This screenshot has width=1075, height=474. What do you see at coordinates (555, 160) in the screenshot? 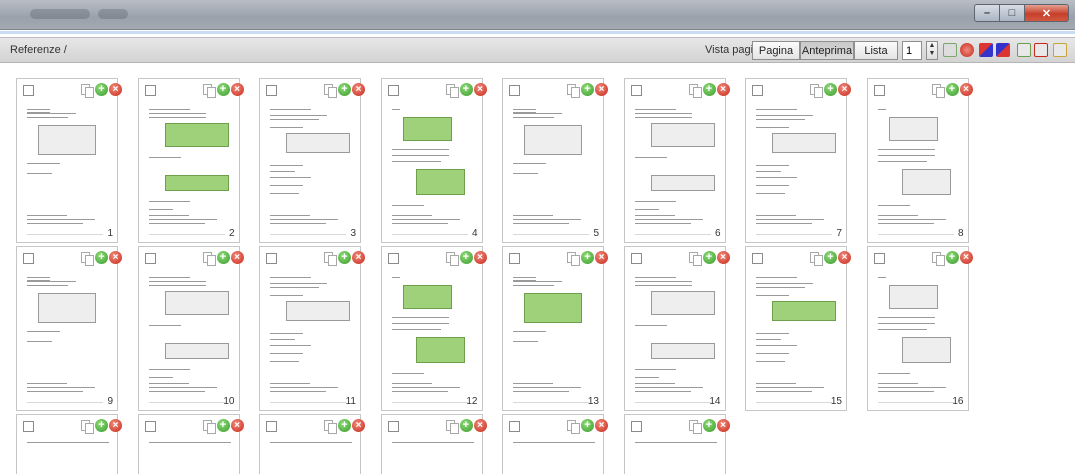
I see `page-thumbnail: + × 5` at bounding box center [555, 160].